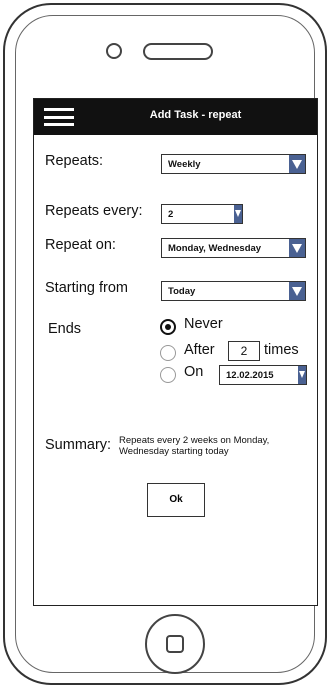 The width and height of the screenshot is (335, 692). Describe the element at coordinates (168, 375) in the screenshot. I see `ends-on-radio` at that location.